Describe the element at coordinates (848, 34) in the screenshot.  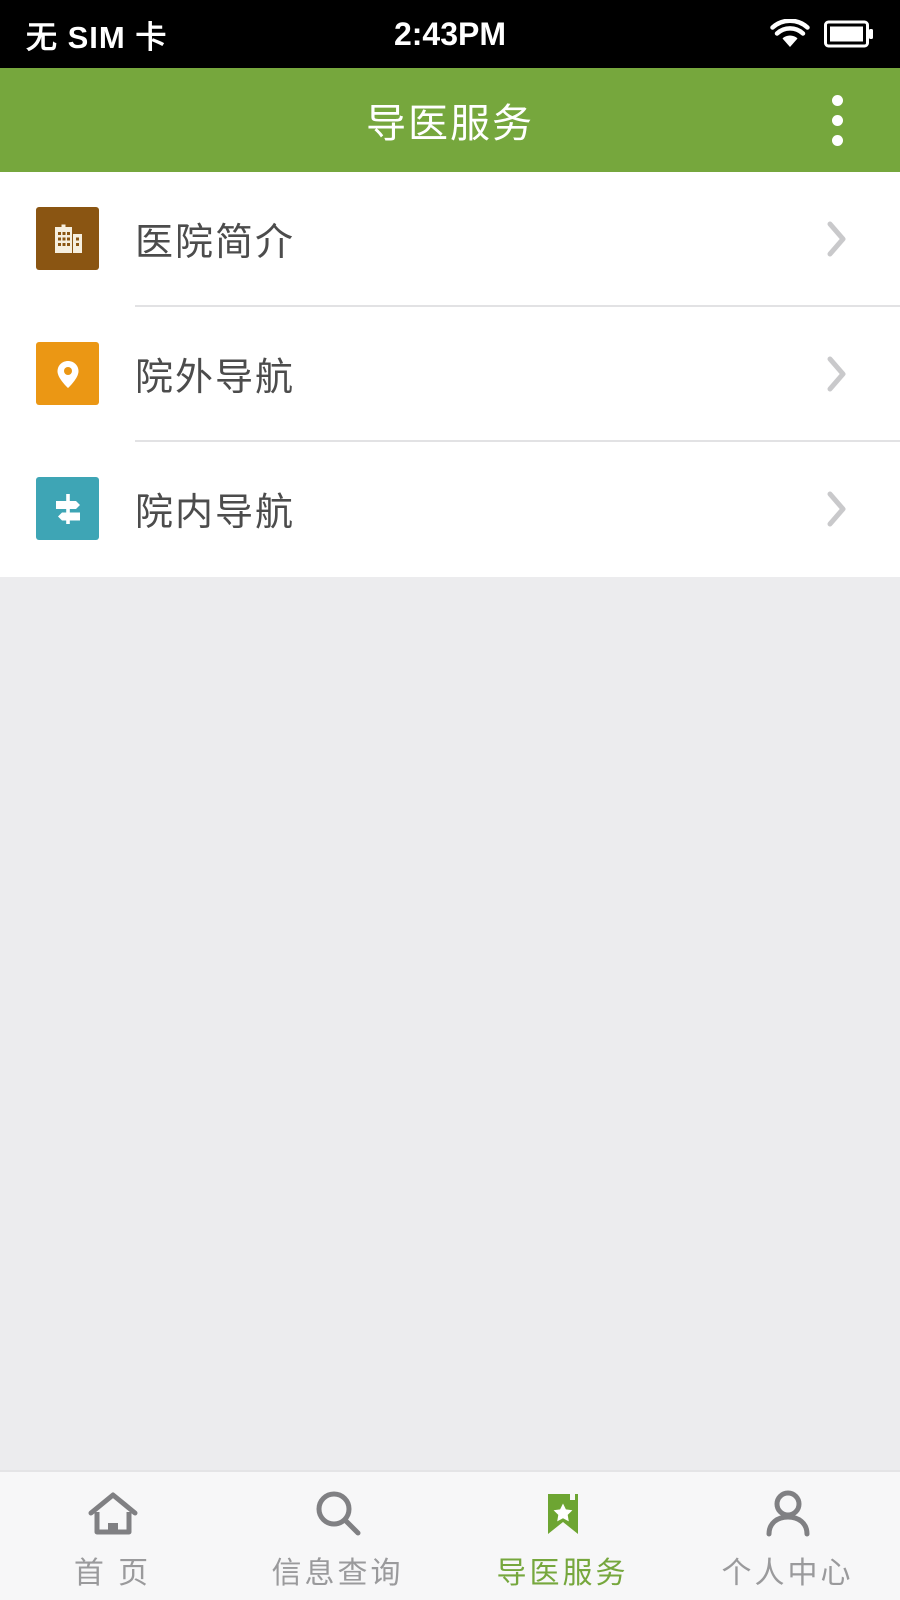
I see `battery-icon` at that location.